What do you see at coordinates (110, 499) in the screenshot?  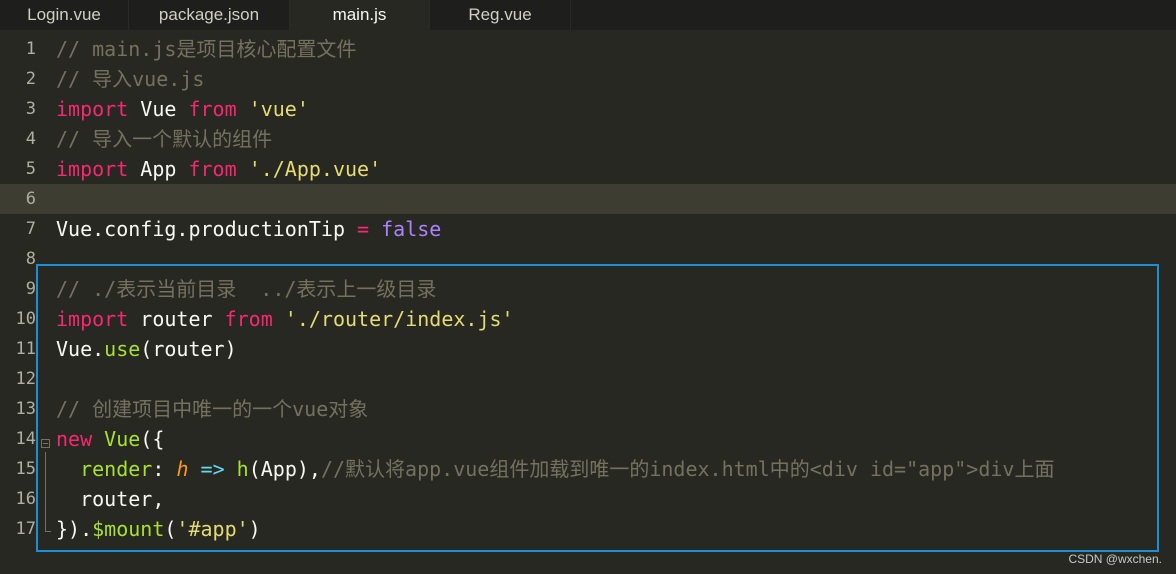 I see `code-token: router,` at bounding box center [110, 499].